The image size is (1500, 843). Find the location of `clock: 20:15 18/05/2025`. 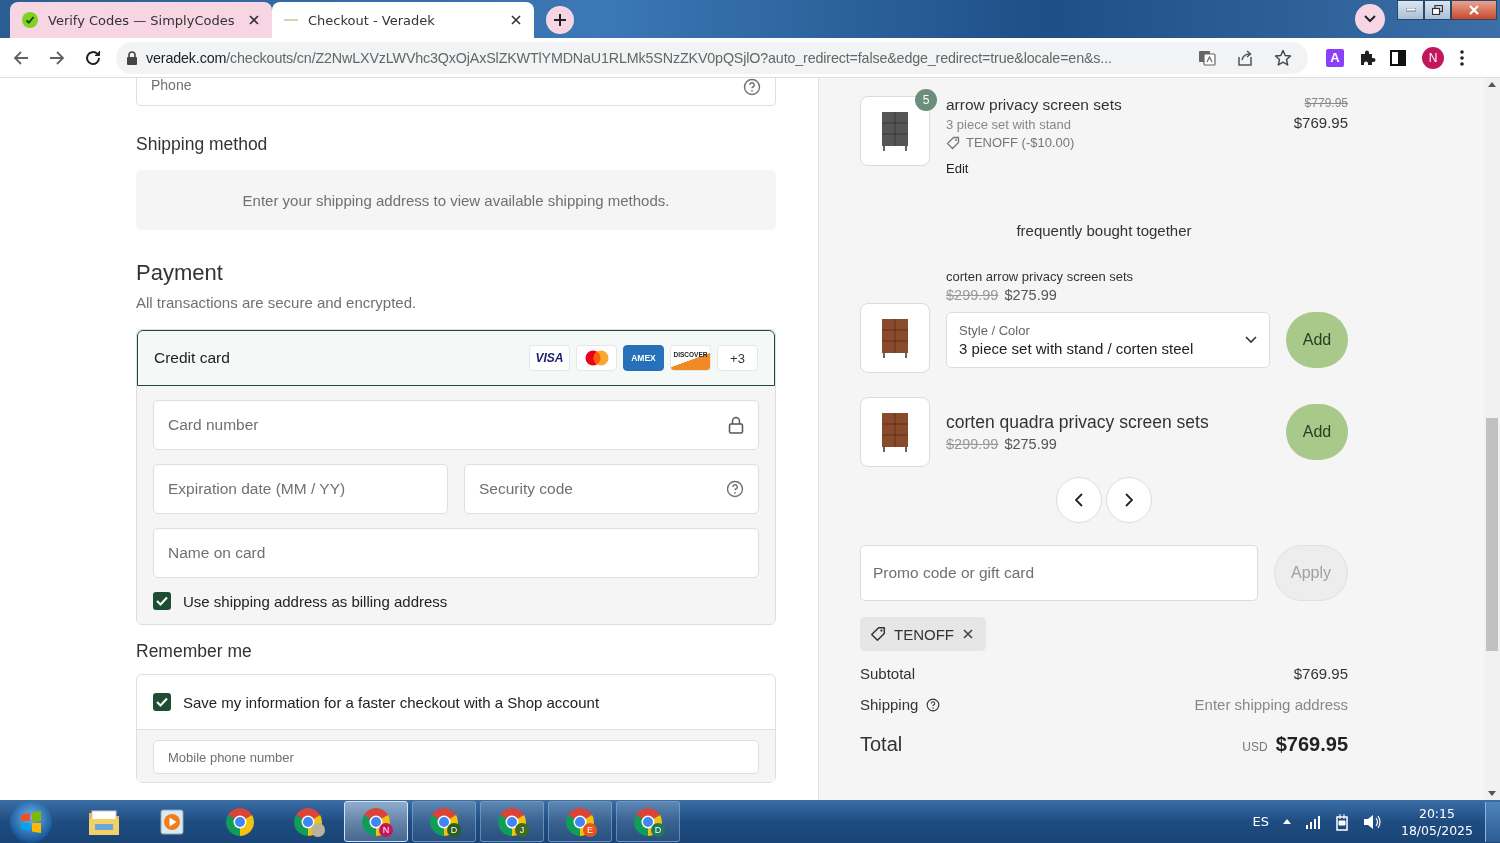

clock: 20:15 18/05/2025 is located at coordinates (1436, 821).